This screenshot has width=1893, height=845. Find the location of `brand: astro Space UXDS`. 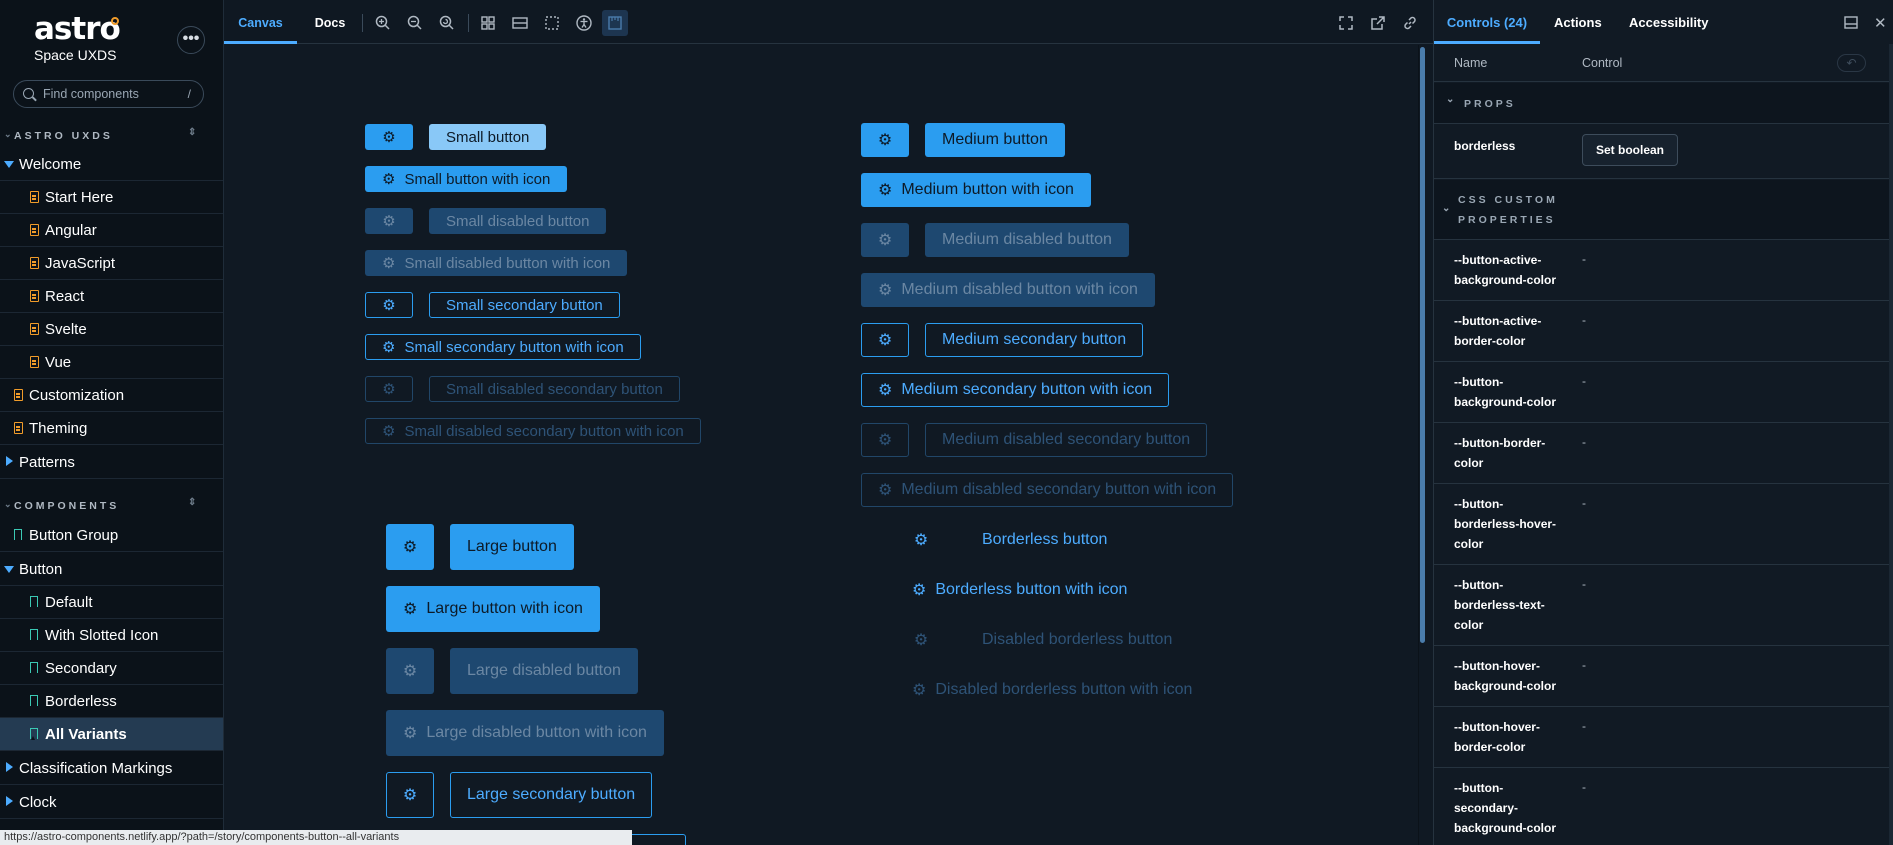

brand: astro Space UXDS is located at coordinates (89, 38).